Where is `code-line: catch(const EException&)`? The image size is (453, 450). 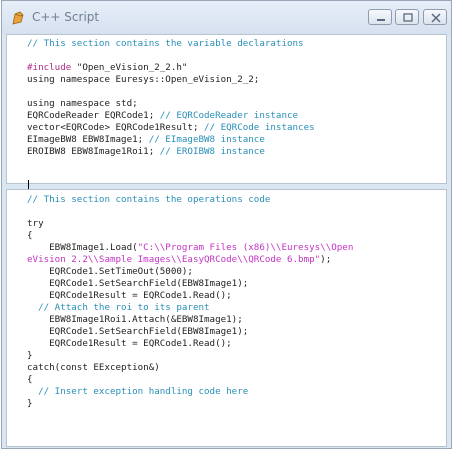 code-line: catch(const EException&) is located at coordinates (236, 368).